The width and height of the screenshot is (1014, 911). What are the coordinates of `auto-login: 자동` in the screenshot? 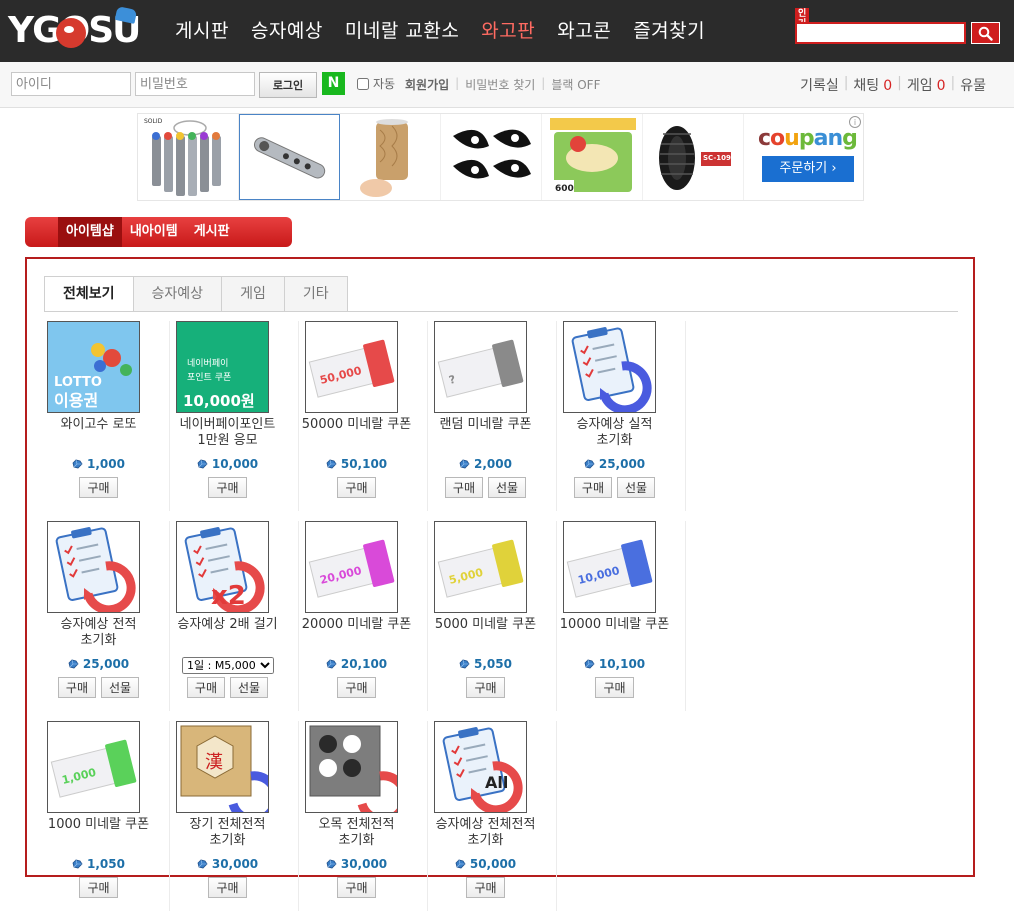 It's located at (376, 83).